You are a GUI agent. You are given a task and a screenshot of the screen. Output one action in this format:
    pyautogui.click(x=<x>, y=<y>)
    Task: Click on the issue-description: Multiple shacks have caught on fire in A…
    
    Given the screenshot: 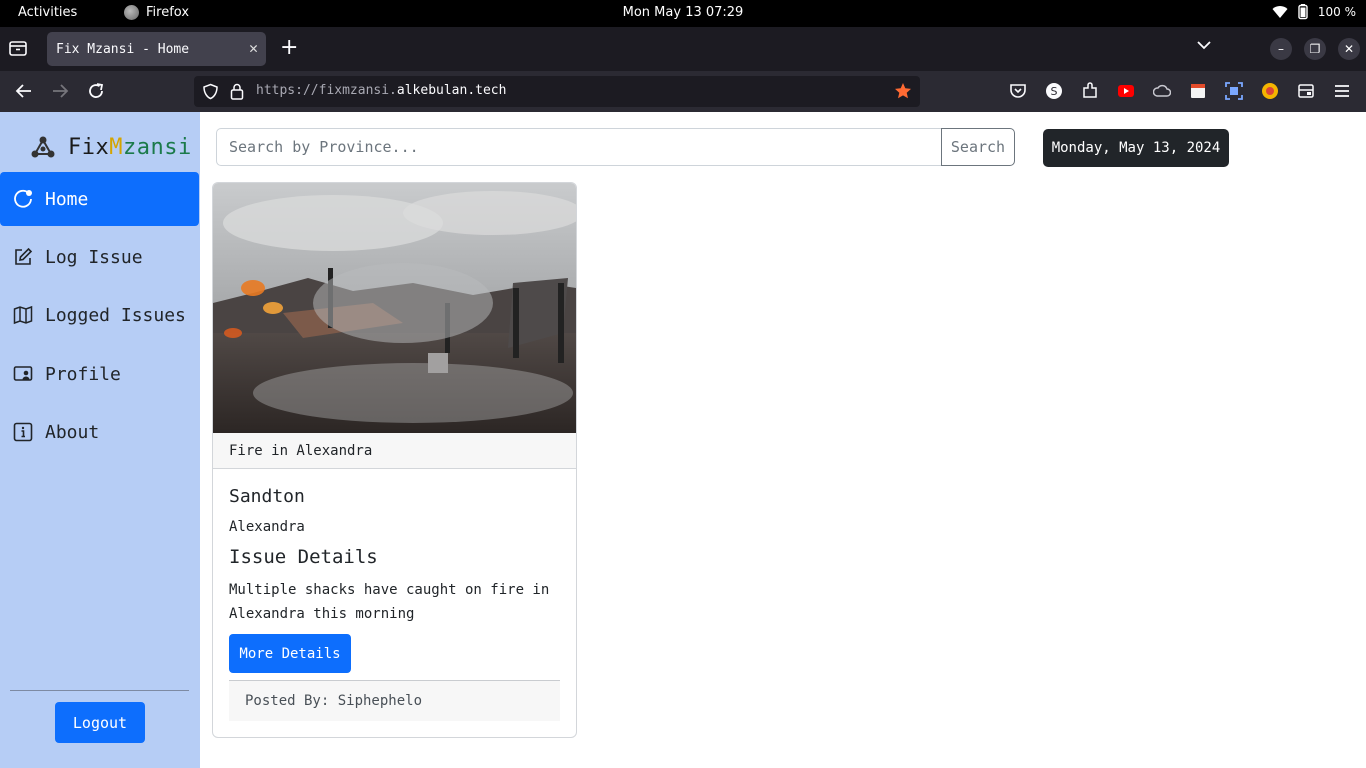 What is the action you would take?
    pyautogui.click(x=389, y=602)
    